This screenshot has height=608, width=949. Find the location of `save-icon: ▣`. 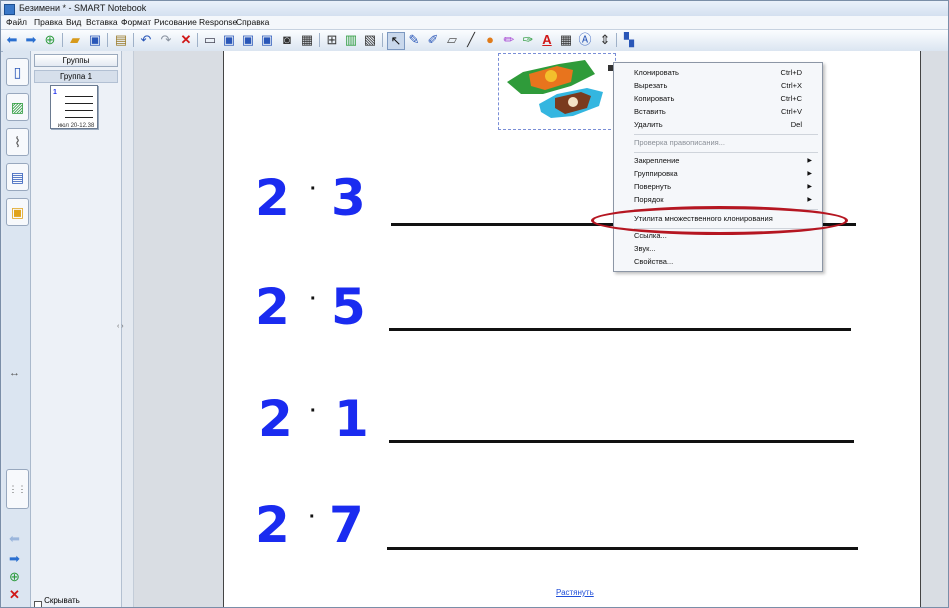

save-icon: ▣ is located at coordinates (95, 40).